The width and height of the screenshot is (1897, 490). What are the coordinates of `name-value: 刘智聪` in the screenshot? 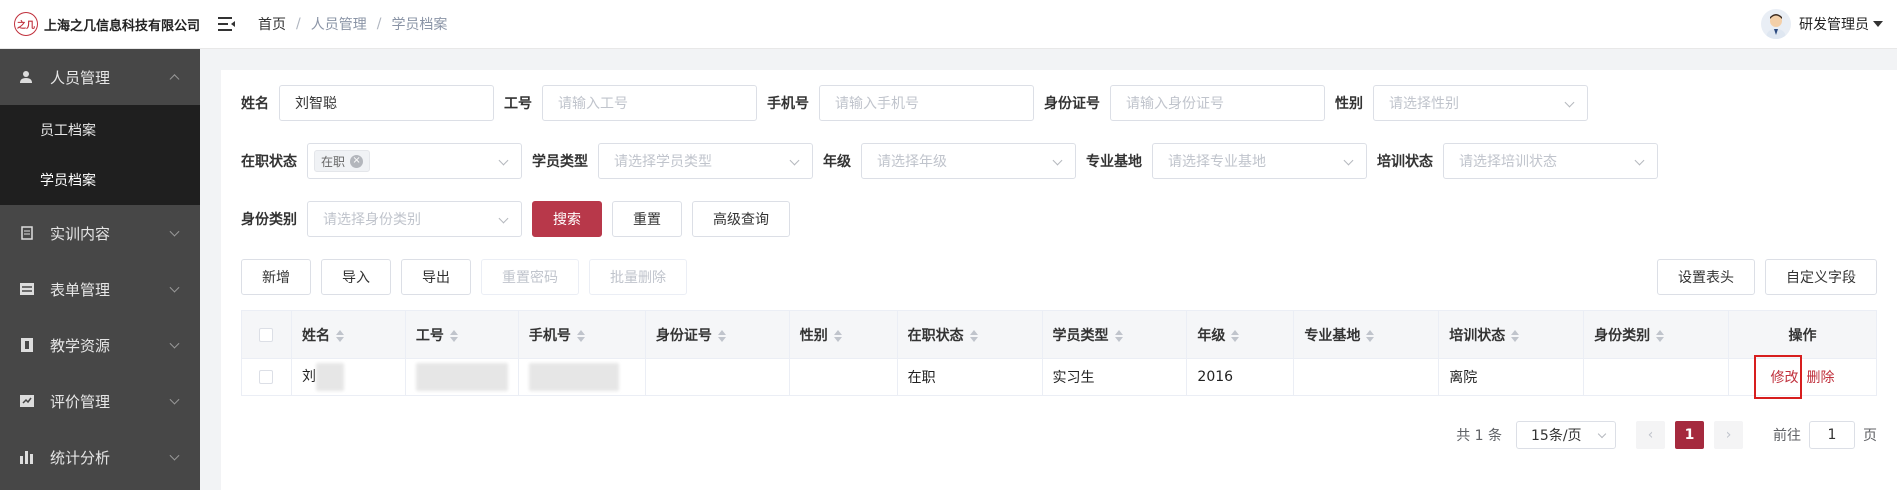 It's located at (316, 104).